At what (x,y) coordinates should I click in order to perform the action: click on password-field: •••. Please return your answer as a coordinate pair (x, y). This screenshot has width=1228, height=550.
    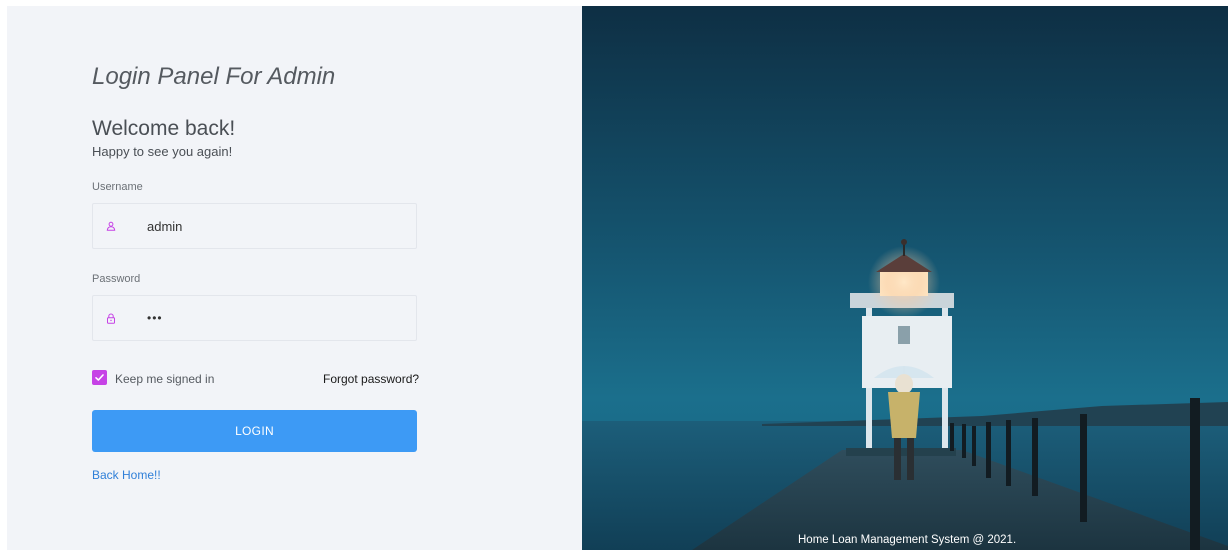
    Looking at the image, I should click on (254, 318).